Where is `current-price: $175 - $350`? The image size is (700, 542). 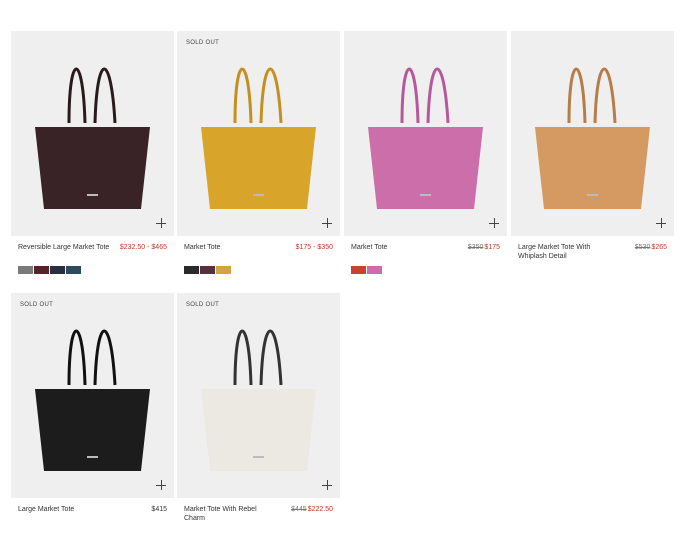
current-price: $175 - $350 is located at coordinates (314, 247).